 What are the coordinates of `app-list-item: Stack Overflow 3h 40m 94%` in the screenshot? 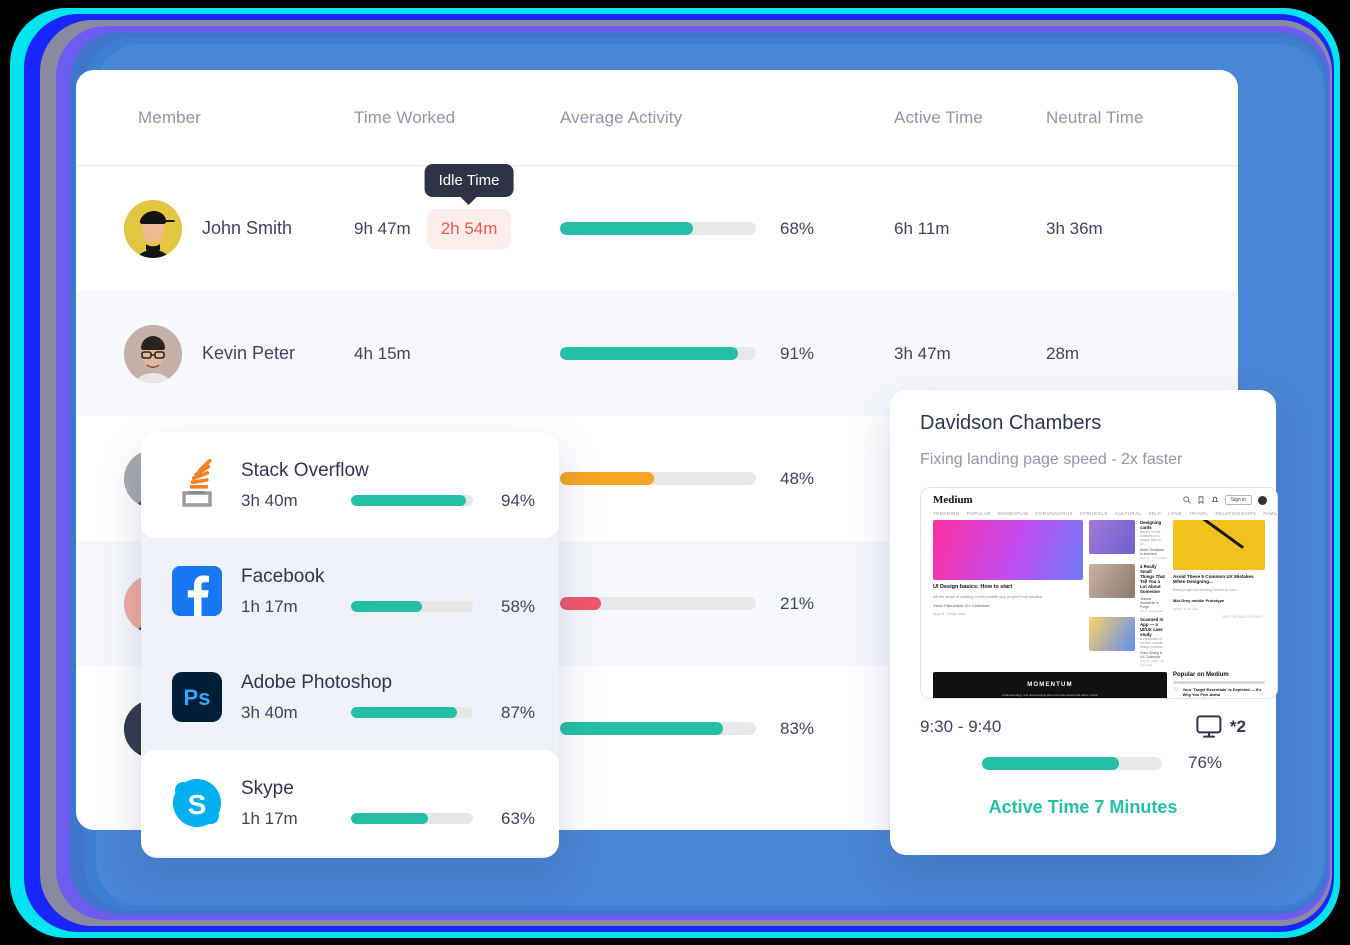 It's located at (350, 485).